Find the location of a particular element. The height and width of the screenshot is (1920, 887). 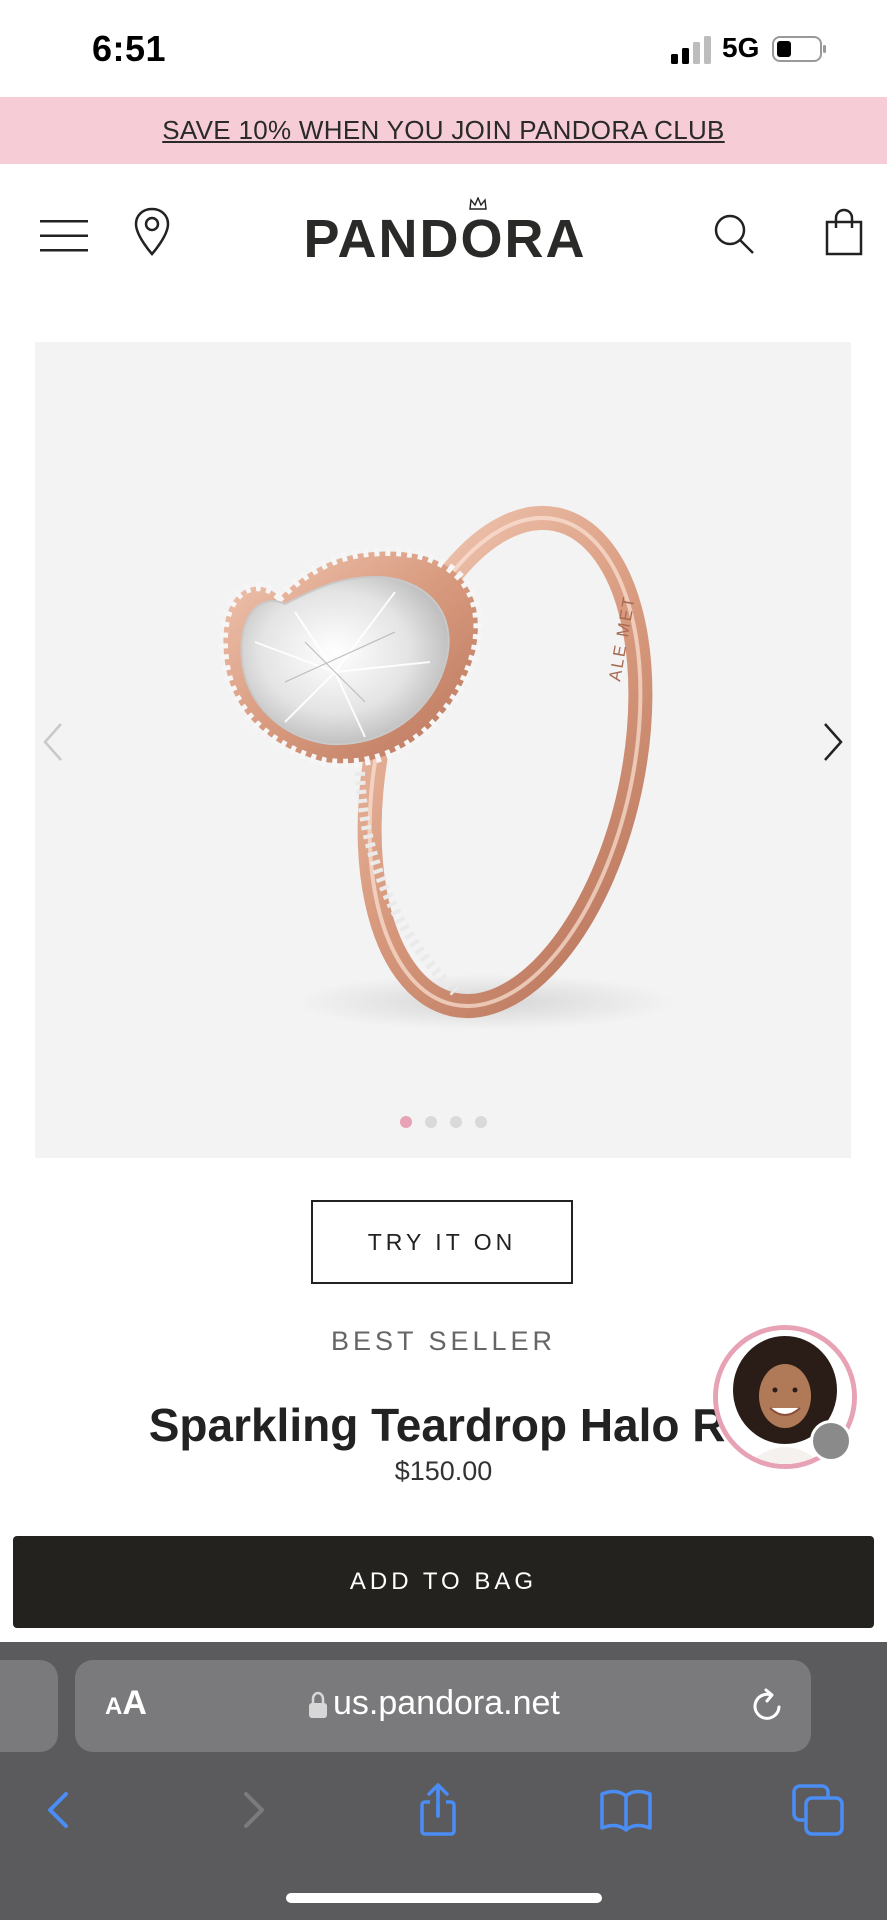

reader-options-button: AA is located at coordinates (126, 1703).